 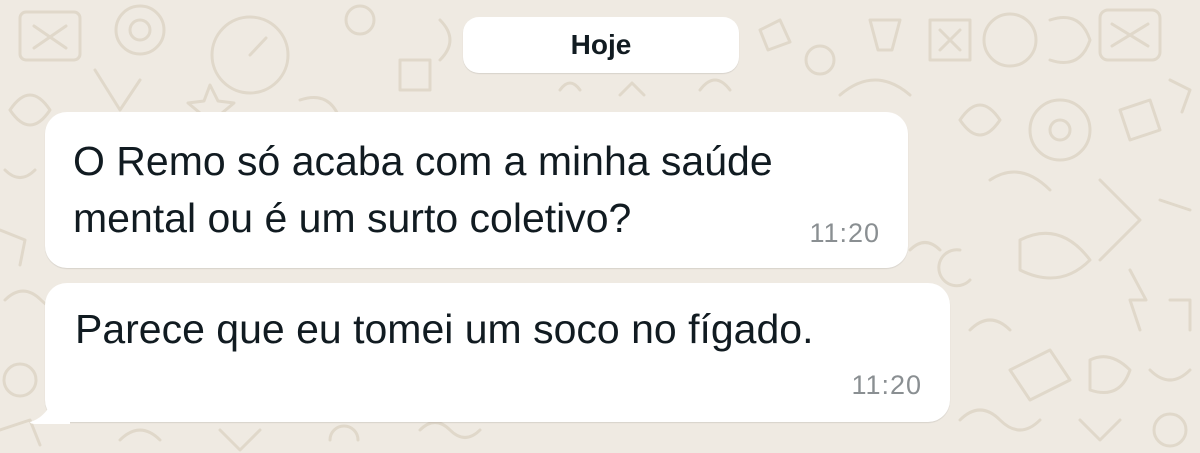 I want to click on message-line: O Remo só acaba com a minha saúde, so click(x=423, y=161).